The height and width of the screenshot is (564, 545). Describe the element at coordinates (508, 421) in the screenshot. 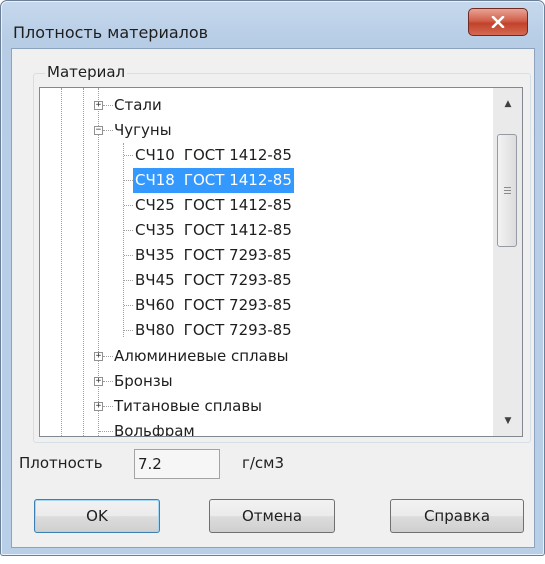

I see `scroll-down-icon: ▼` at that location.